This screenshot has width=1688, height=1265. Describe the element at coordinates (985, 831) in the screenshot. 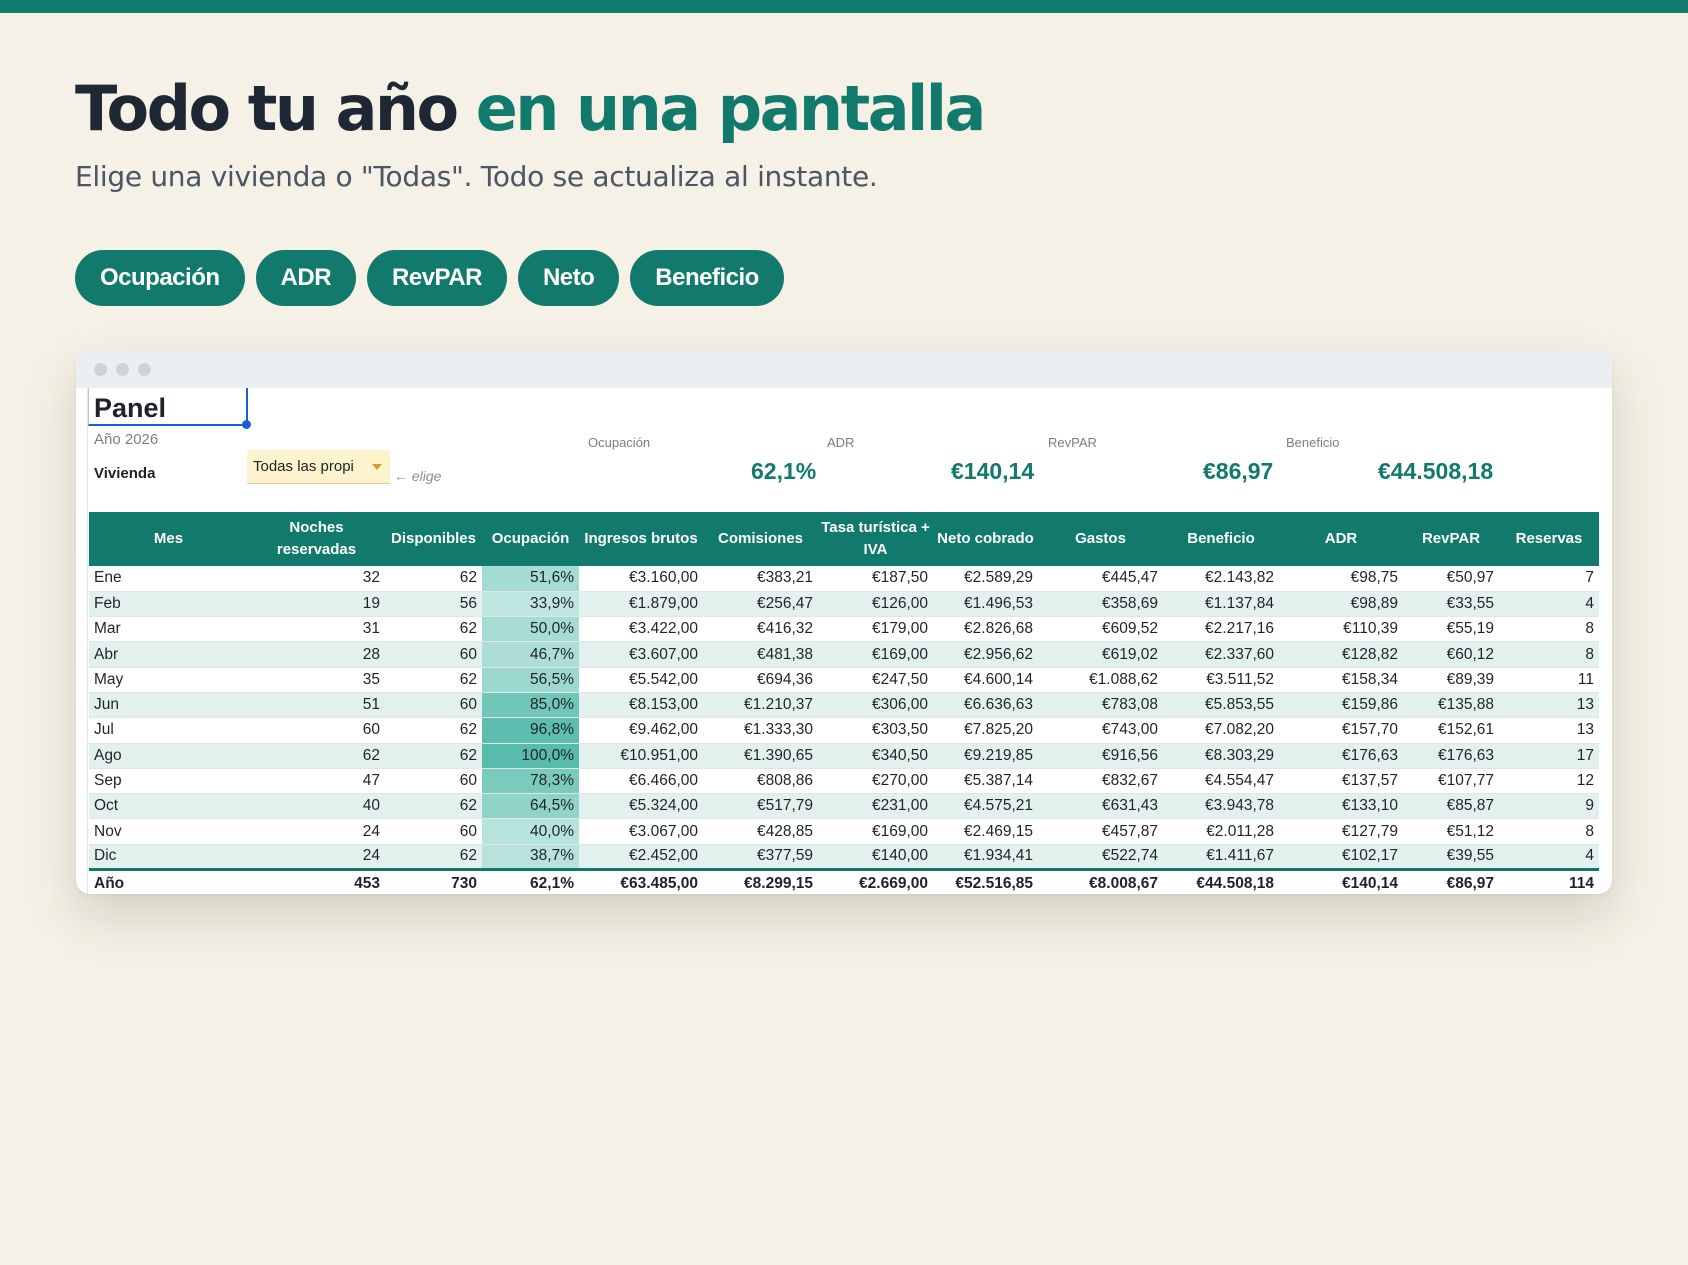

I see `table-cell: €2.469,15` at that location.